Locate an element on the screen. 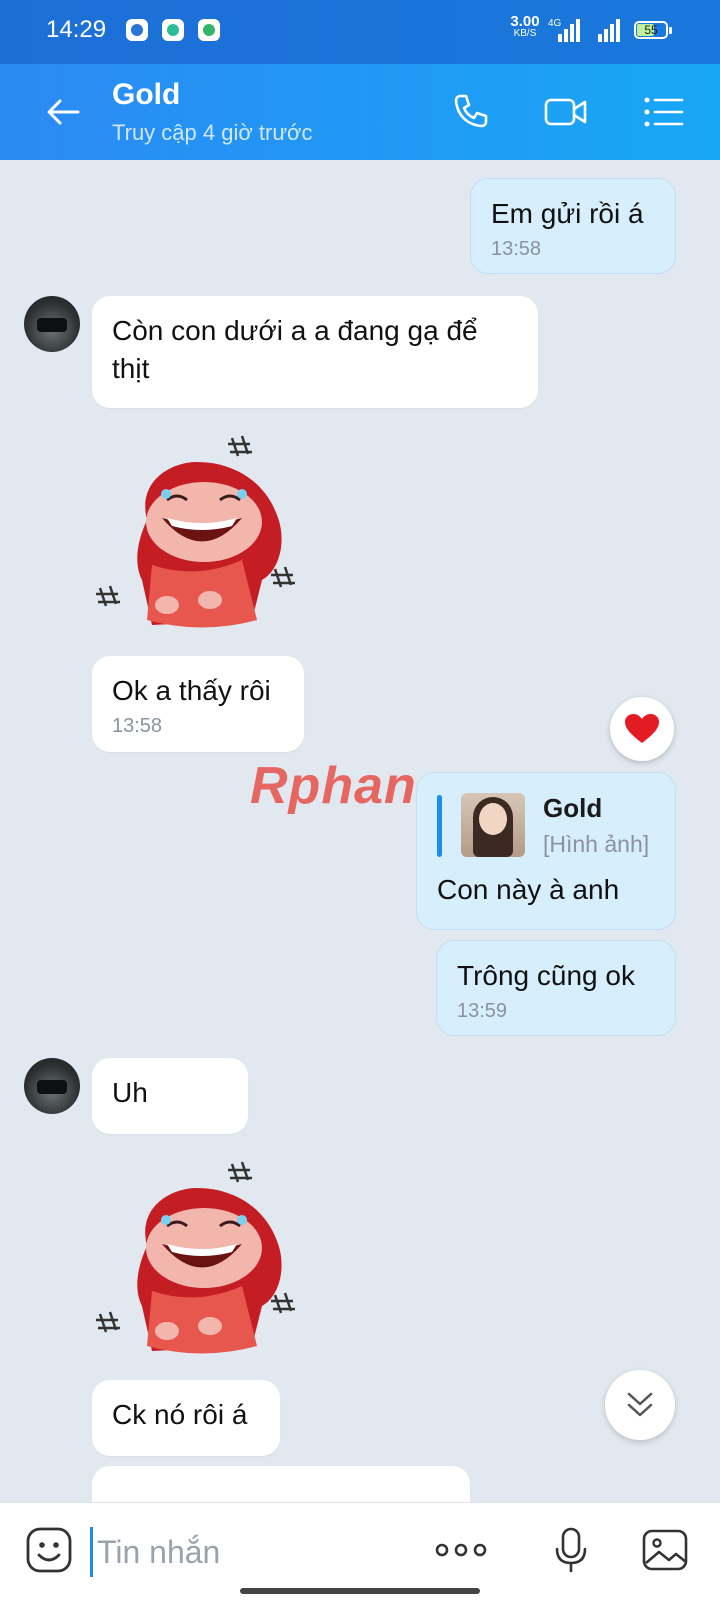  phone-icon is located at coordinates (470, 112).